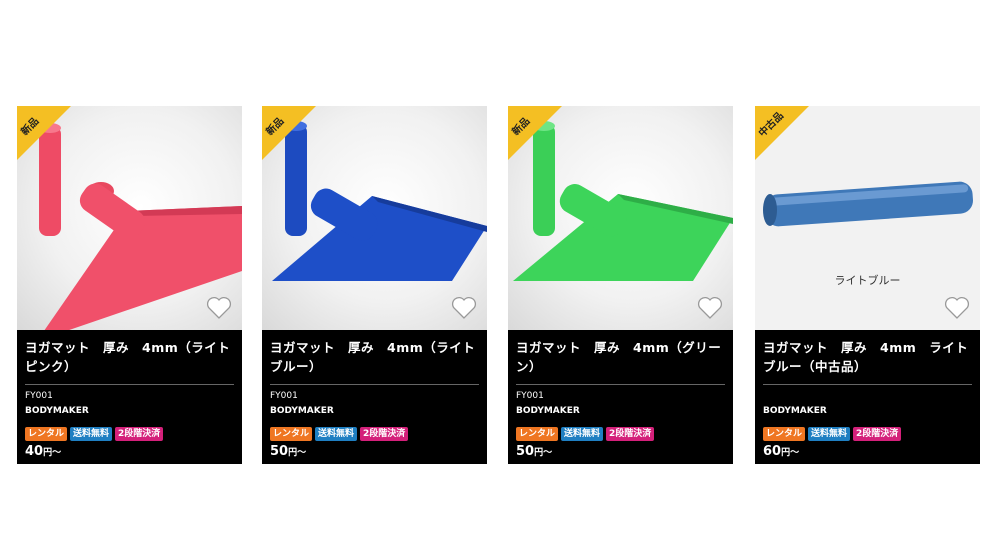 The image size is (1000, 560). What do you see at coordinates (867, 218) in the screenshot?
I see `product-image: 中古品 ライトブルー` at bounding box center [867, 218].